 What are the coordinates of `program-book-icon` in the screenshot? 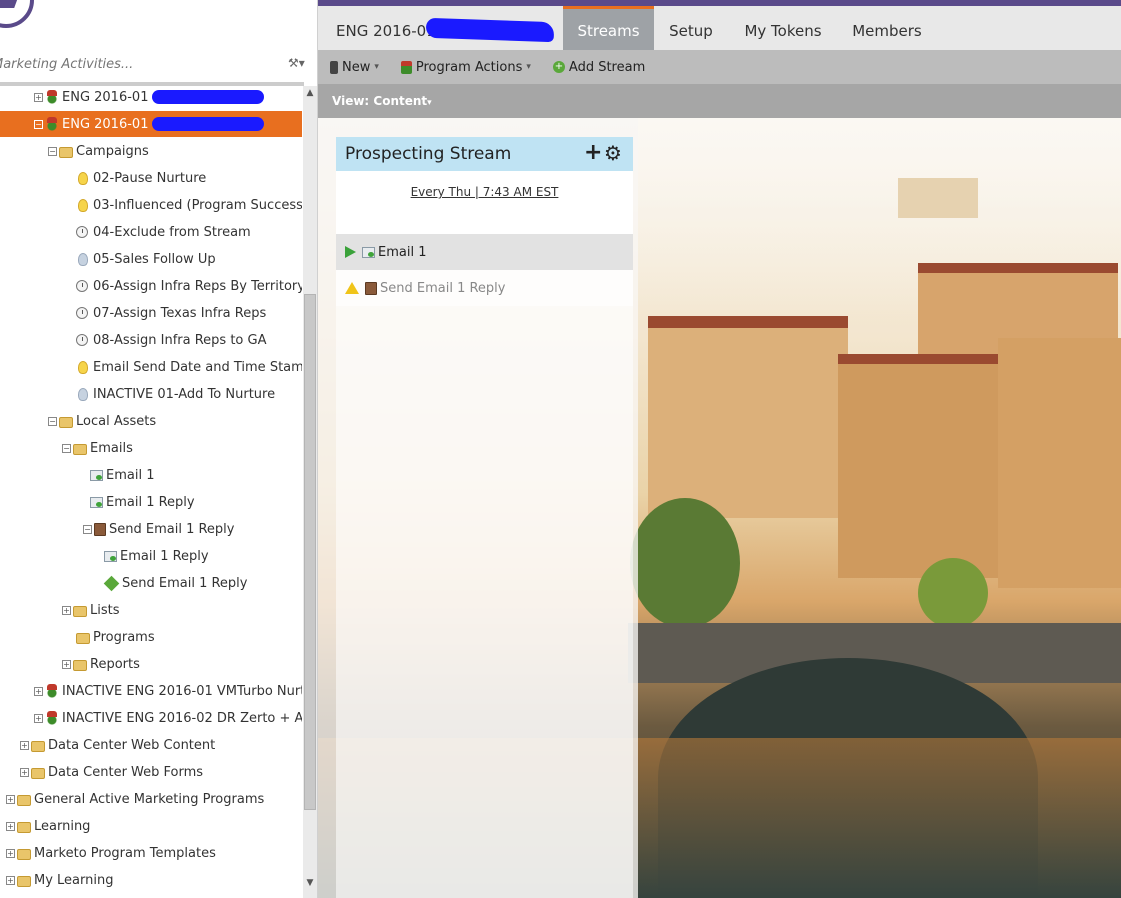 It's located at (371, 288).